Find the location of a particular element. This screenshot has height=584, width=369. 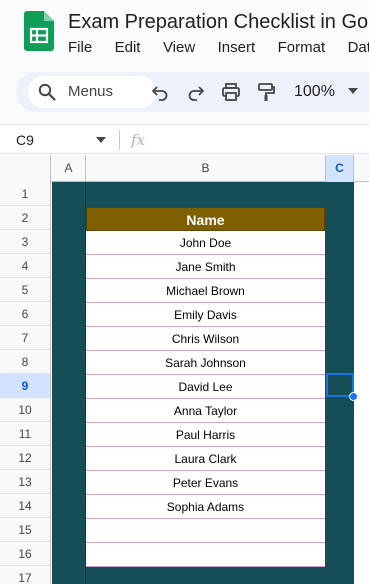

name-cell: Peter Evans is located at coordinates (205, 483).